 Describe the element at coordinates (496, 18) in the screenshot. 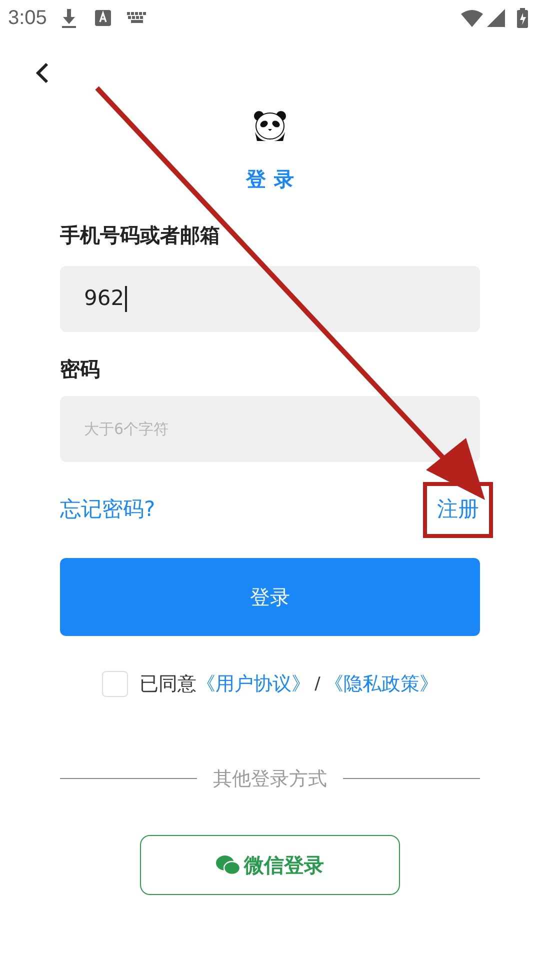

I see `signal-icon` at that location.